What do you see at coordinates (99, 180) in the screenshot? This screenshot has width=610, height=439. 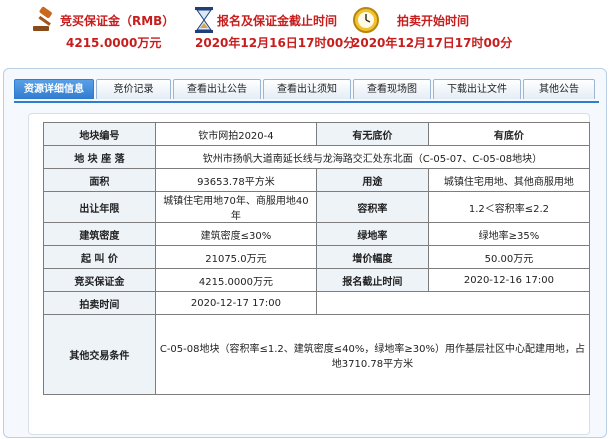 I see `area-label: 面积` at bounding box center [99, 180].